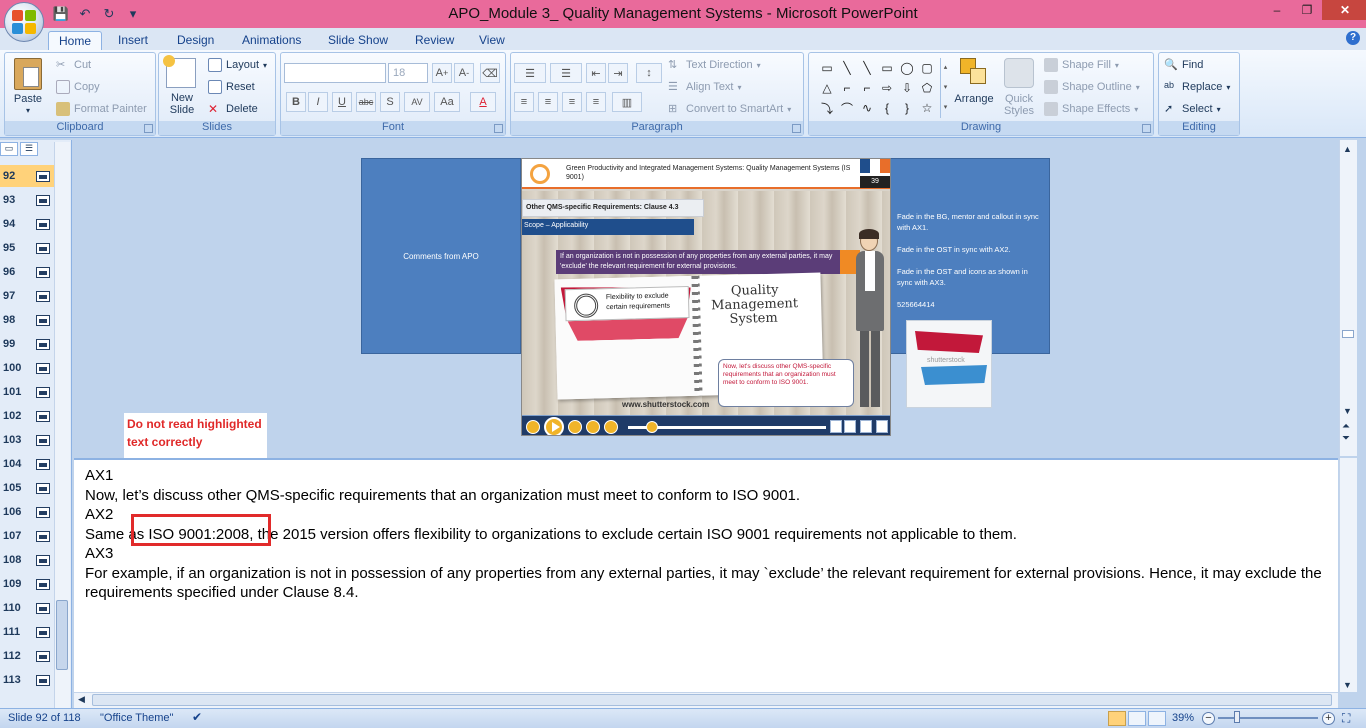  I want to click on zoom-out-icon: −, so click(1208, 718).